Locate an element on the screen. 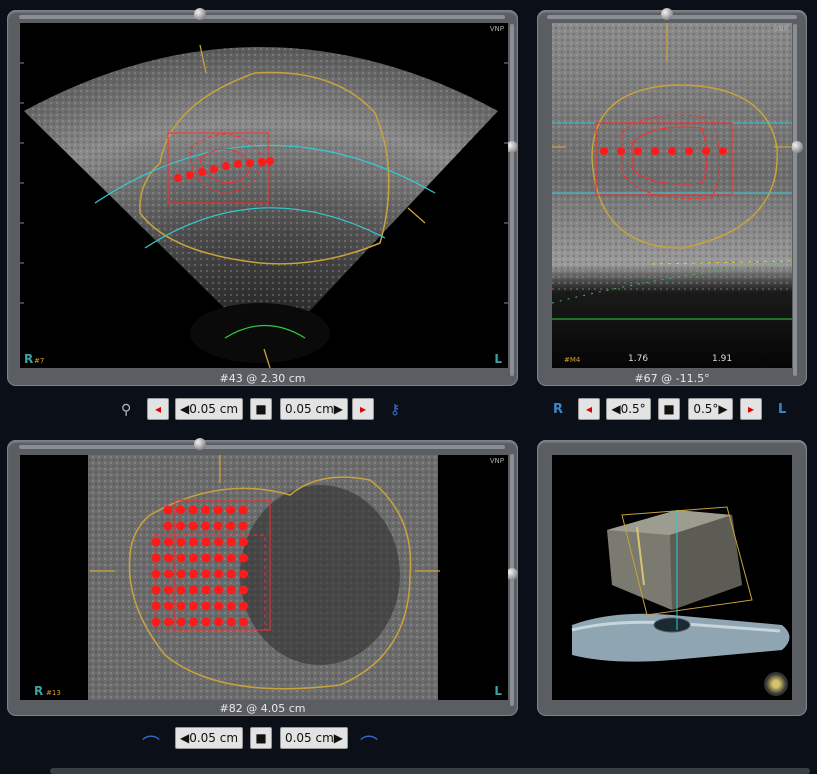  coronal-ultrasound-image is located at coordinates (264, 577).